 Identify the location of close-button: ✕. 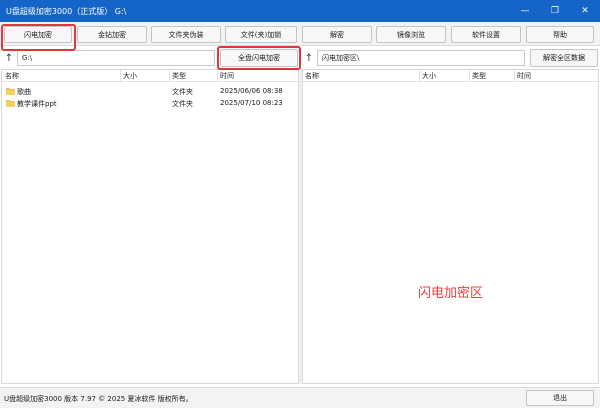
(585, 11).